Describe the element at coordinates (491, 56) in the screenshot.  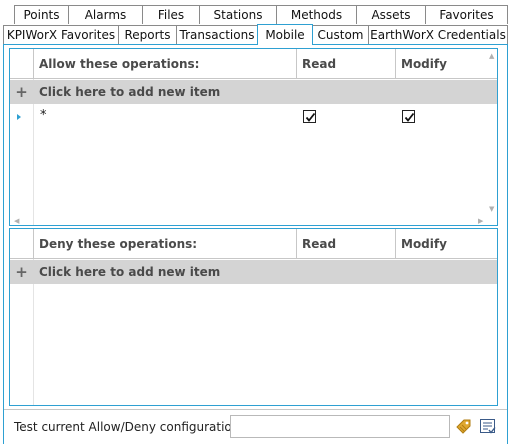
I see `scroll-up-arrow-icon: ▲` at that location.